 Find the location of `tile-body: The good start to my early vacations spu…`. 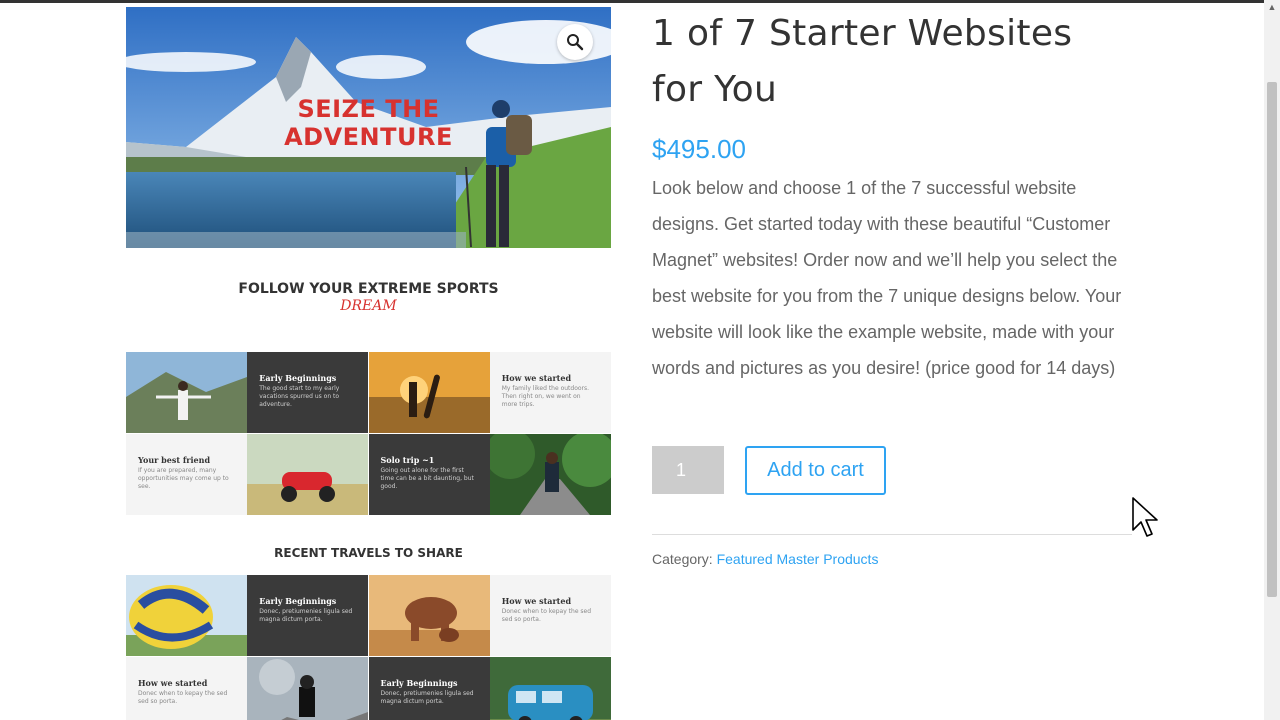

tile-body: The good start to my early vacations spu… is located at coordinates (299, 396).